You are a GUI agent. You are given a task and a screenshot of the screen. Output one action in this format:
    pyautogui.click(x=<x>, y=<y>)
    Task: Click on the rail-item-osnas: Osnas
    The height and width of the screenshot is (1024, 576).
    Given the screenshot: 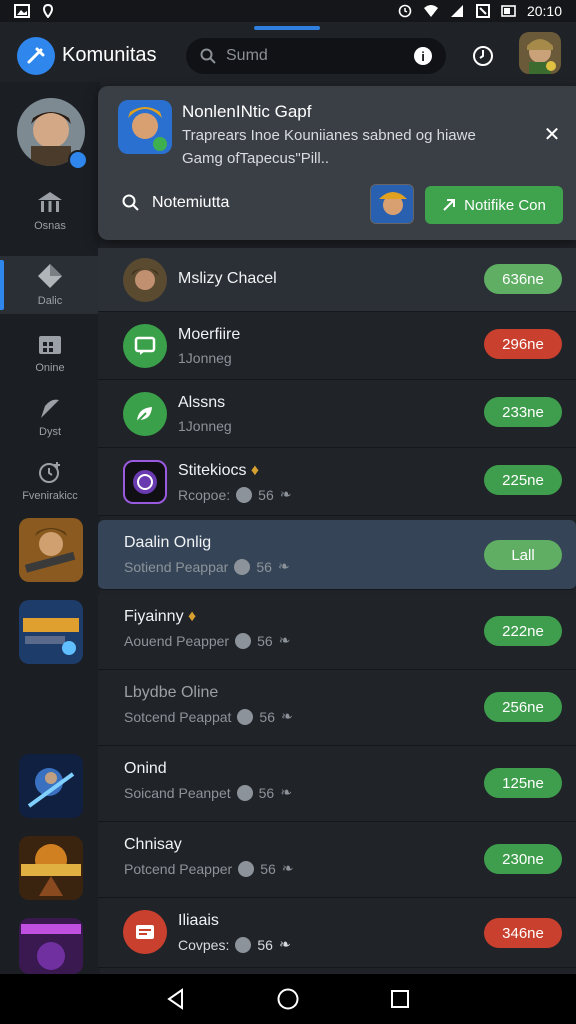 What is the action you would take?
    pyautogui.click(x=50, y=211)
    